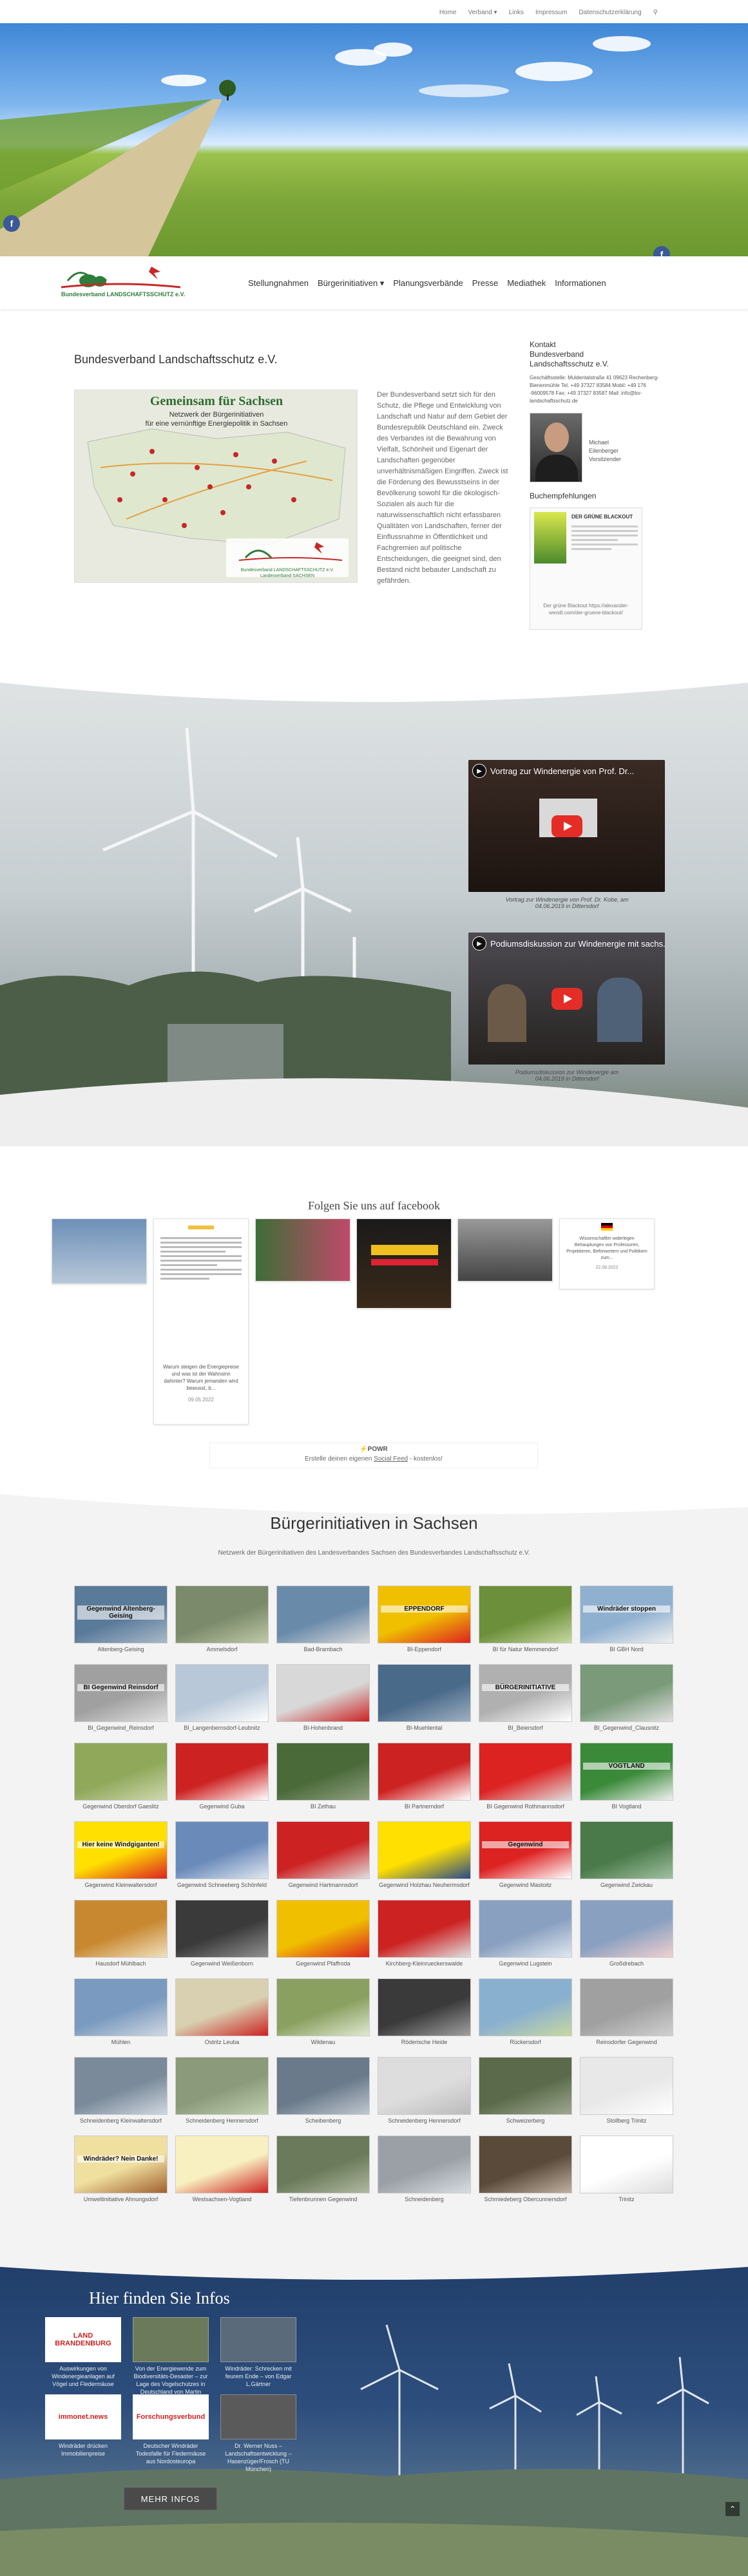 This screenshot has height=2576, width=748. What do you see at coordinates (626, 1857) in the screenshot?
I see `bi-card: Gegenwind Zwickau` at bounding box center [626, 1857].